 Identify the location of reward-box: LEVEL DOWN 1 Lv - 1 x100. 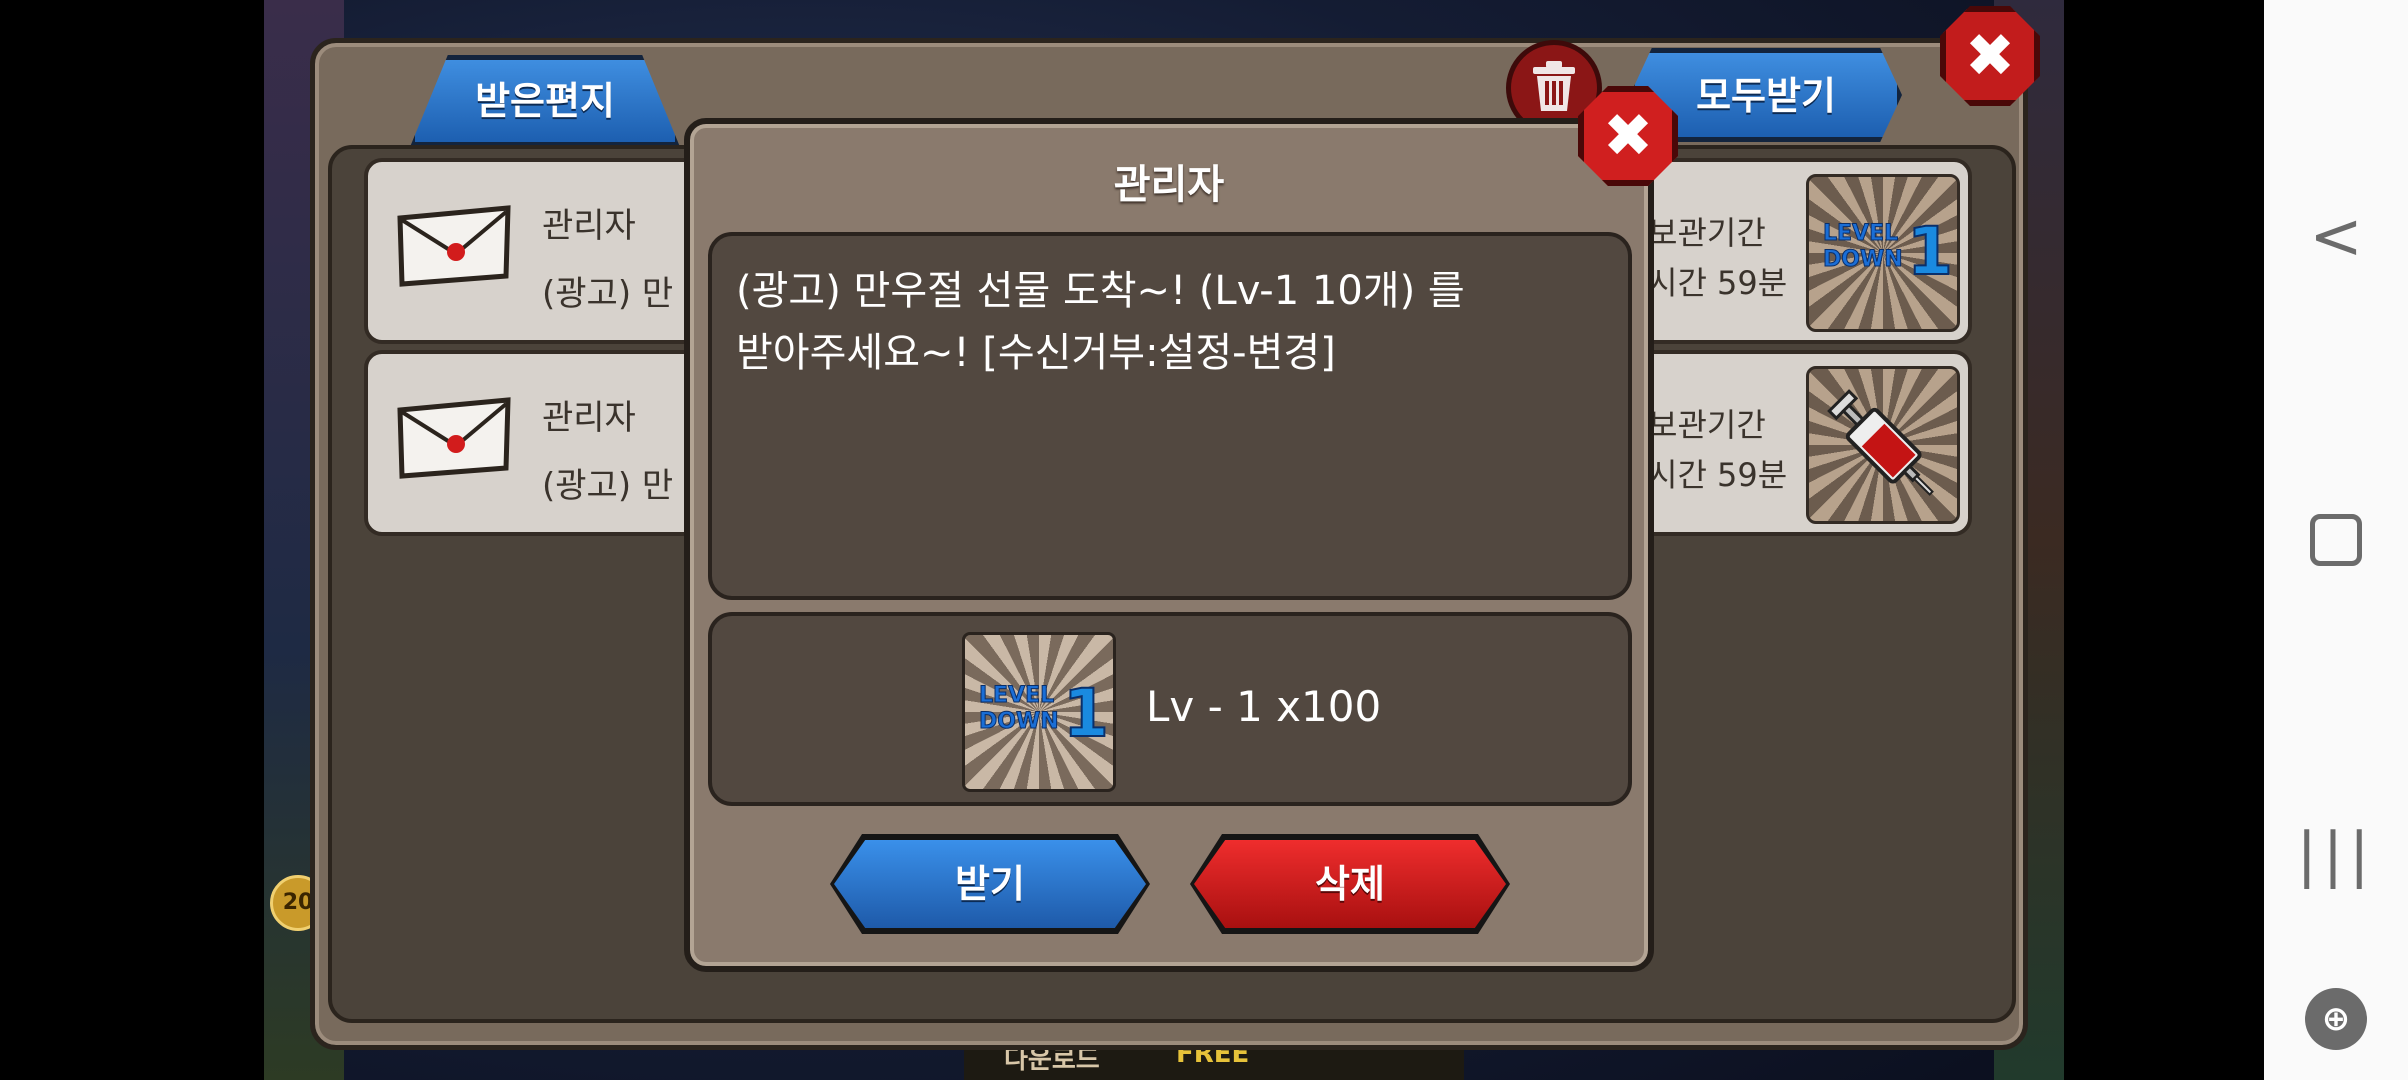
(1170, 709).